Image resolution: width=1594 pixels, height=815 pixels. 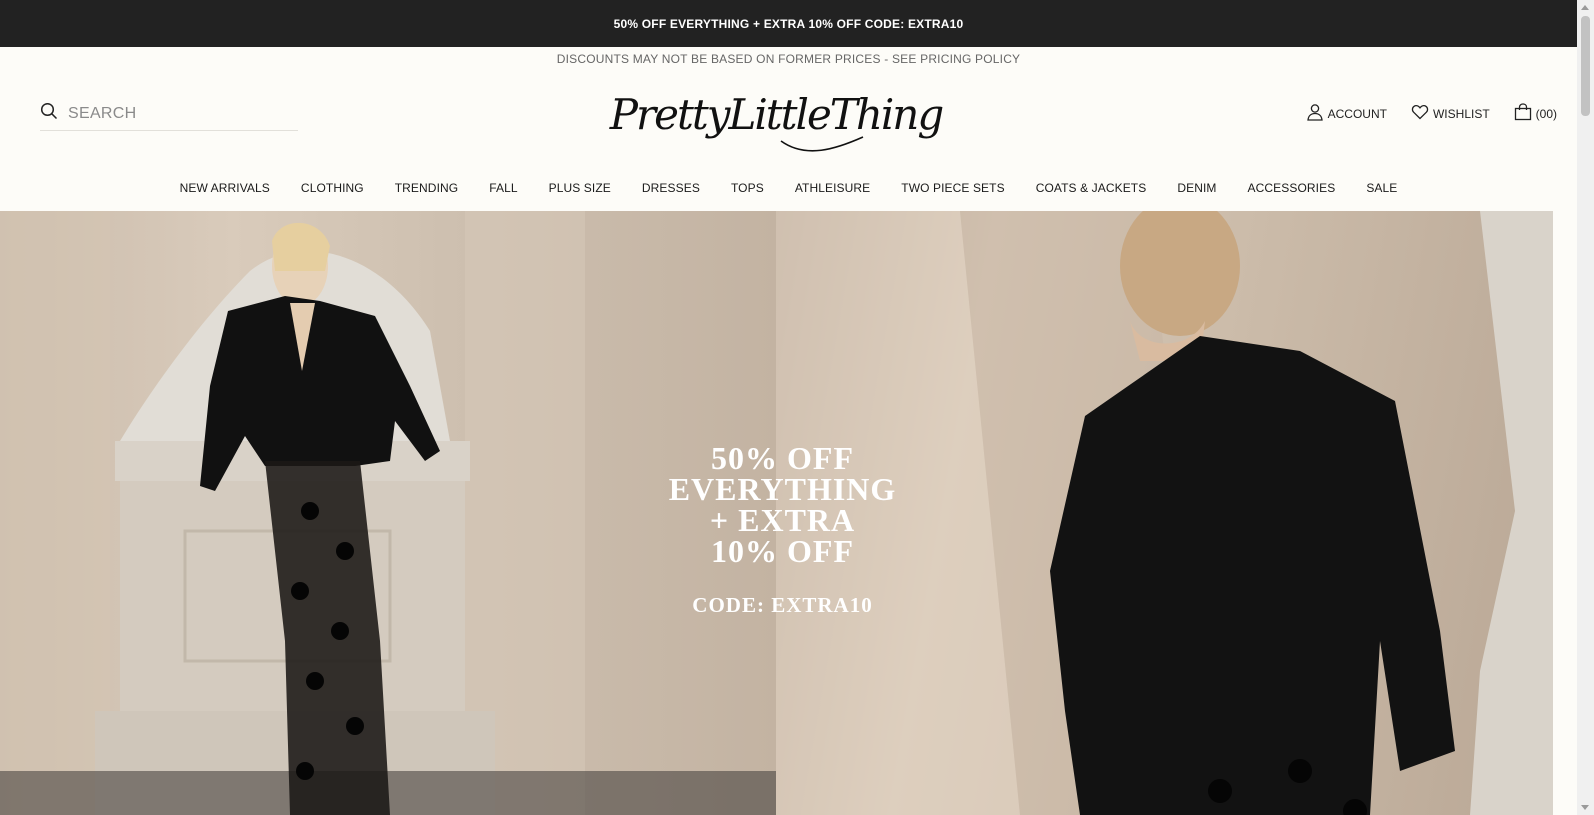 What do you see at coordinates (426, 188) in the screenshot?
I see `nav-trending: TRENDING` at bounding box center [426, 188].